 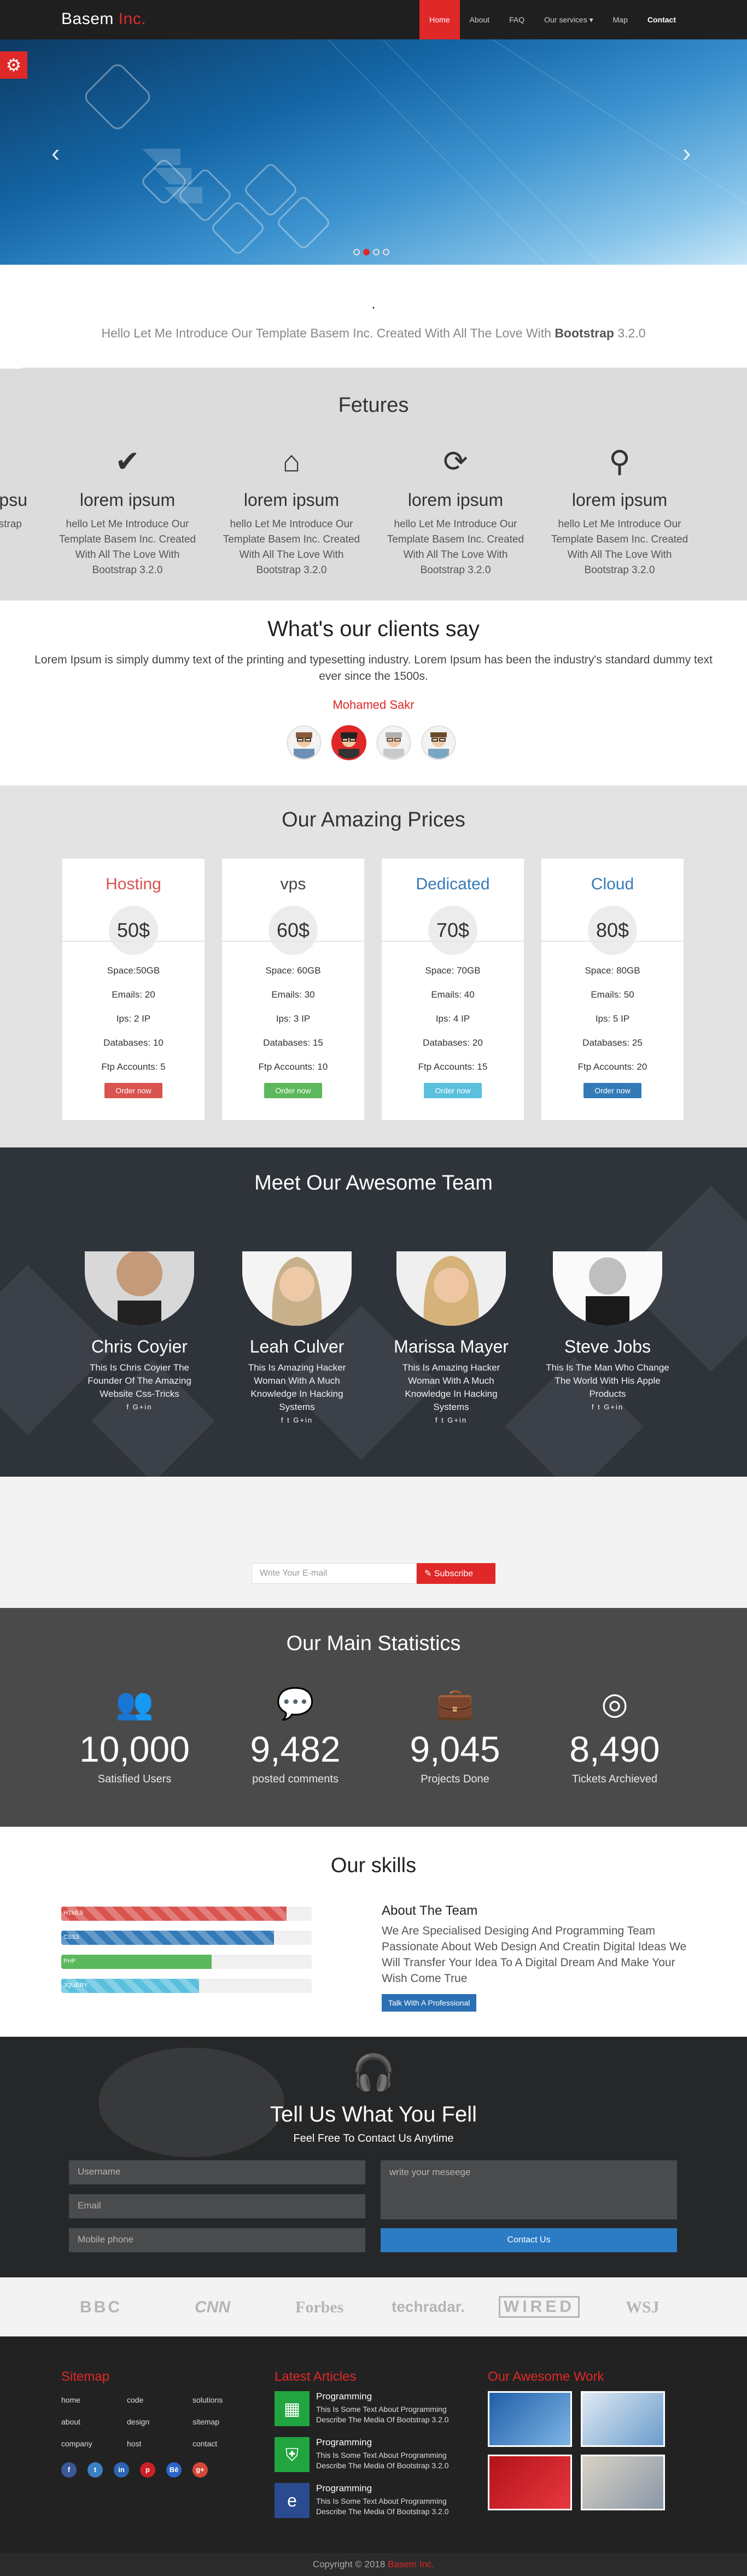 What do you see at coordinates (480, 19) in the screenshot?
I see `nav-item-about: About` at bounding box center [480, 19].